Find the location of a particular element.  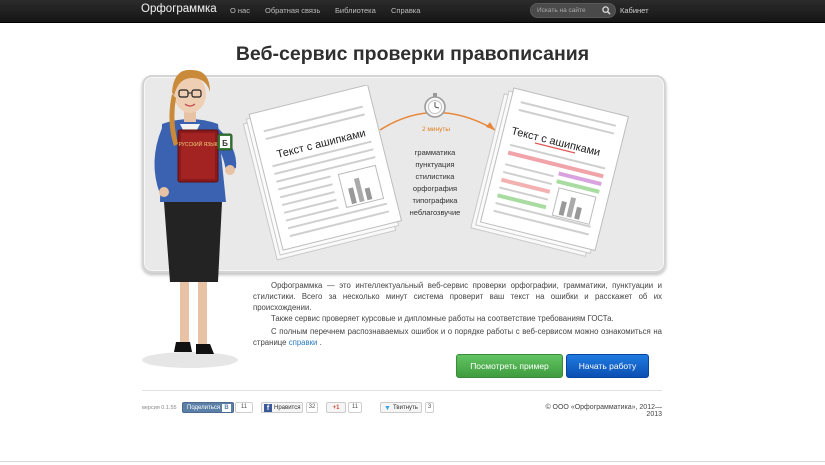

search-box is located at coordinates (573, 10).